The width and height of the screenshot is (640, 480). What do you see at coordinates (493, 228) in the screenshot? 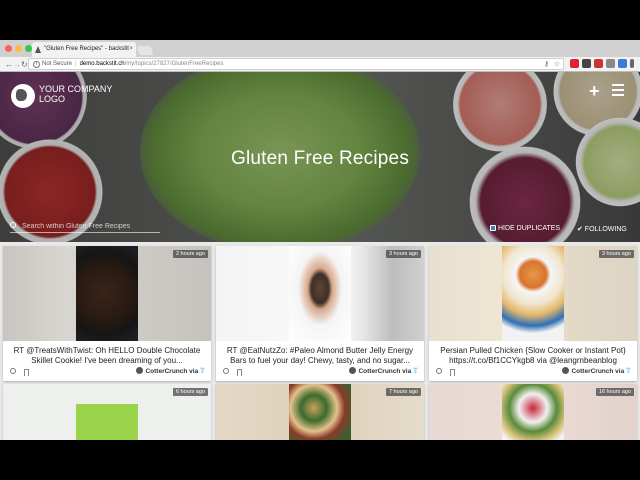
I see `checkbox-icon` at bounding box center [493, 228].